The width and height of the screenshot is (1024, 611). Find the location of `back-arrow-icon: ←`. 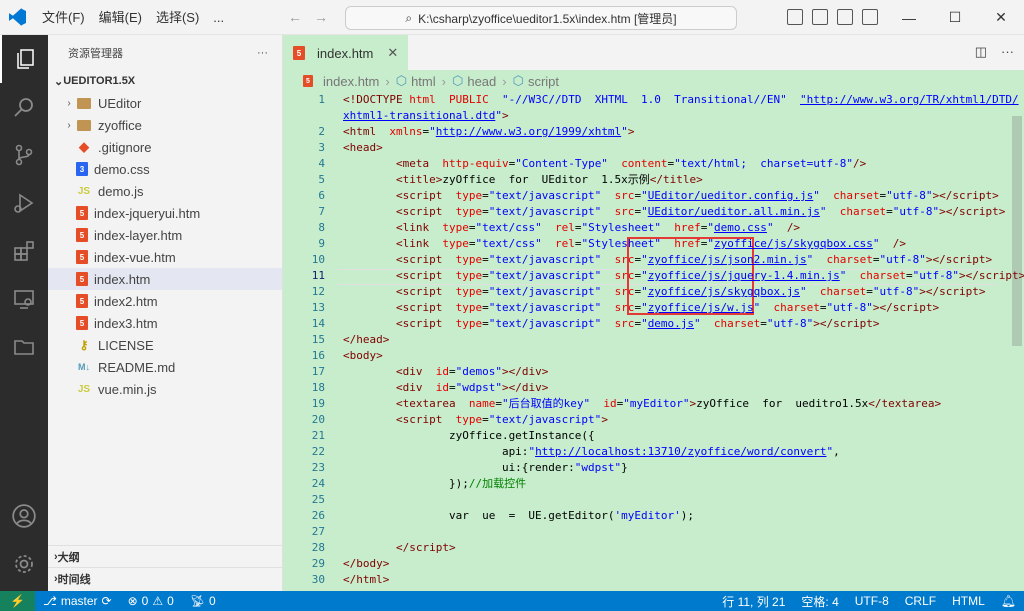

back-arrow-icon: ← is located at coordinates (295, 17).